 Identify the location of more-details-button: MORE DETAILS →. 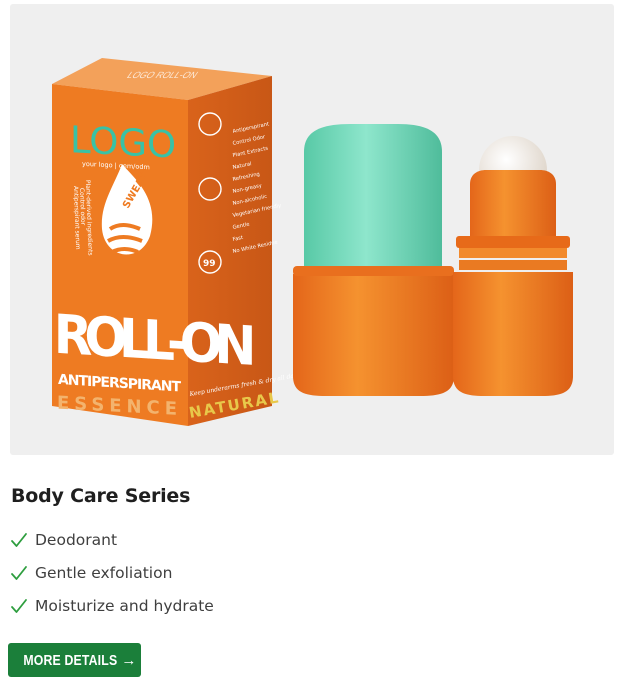
(74, 660).